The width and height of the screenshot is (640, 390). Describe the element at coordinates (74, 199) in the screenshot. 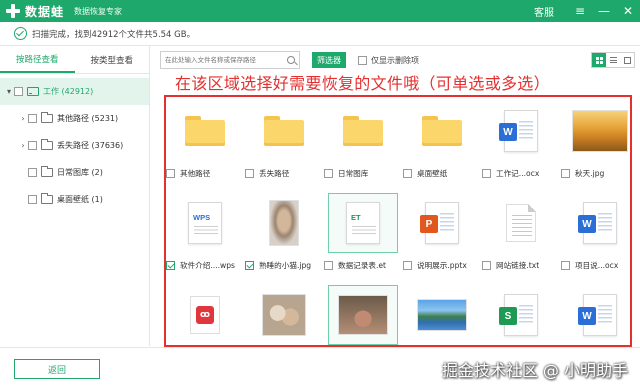

I see `tree-item: 桌面壁纸 (1)` at that location.